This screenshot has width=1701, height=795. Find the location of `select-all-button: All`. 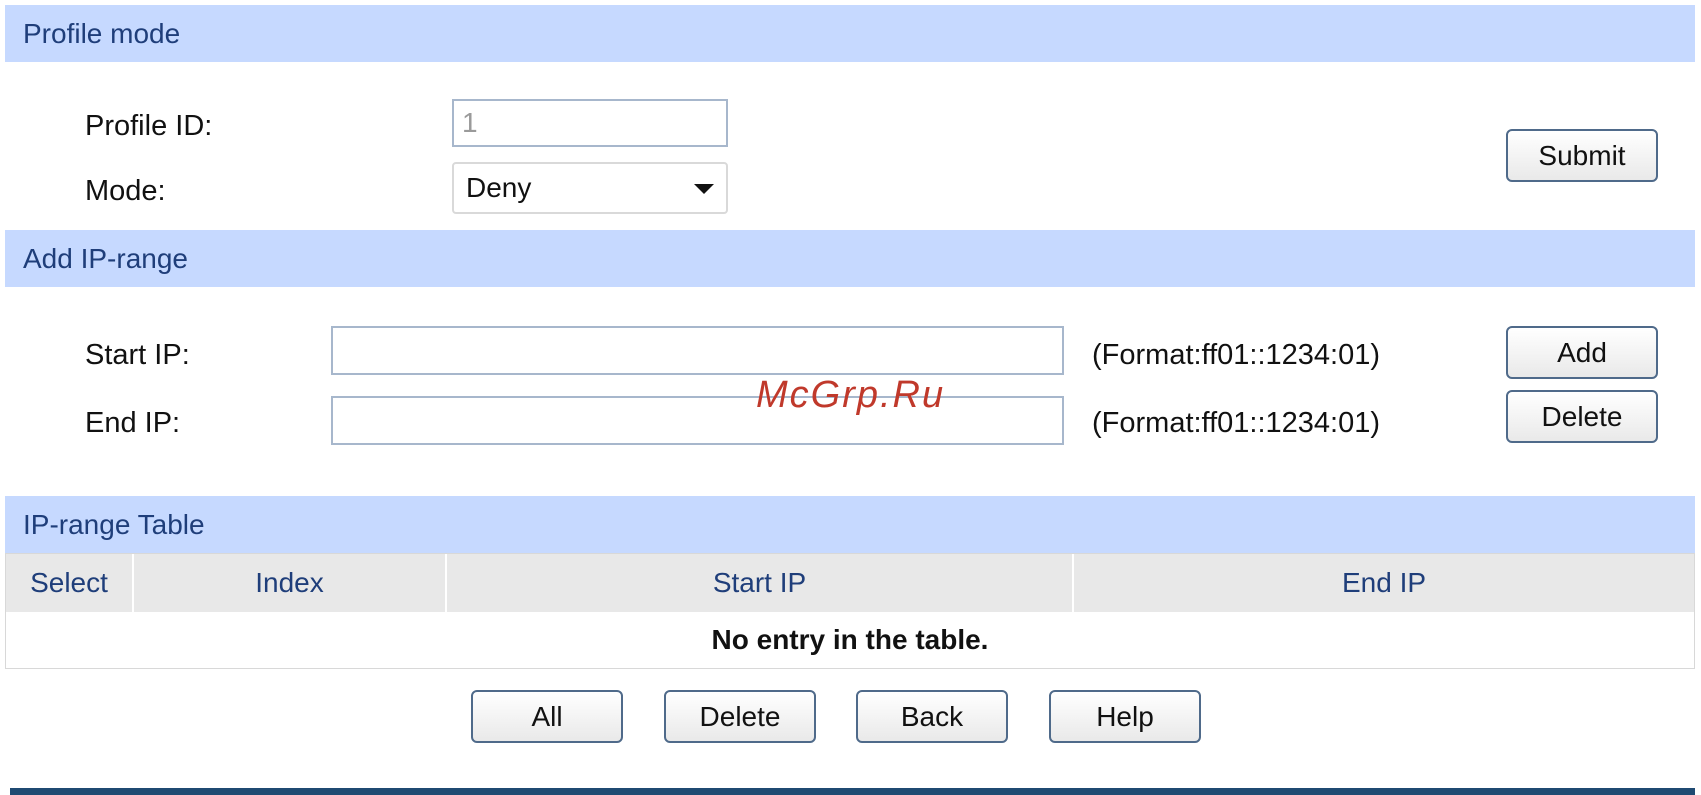

select-all-button: All is located at coordinates (547, 716).